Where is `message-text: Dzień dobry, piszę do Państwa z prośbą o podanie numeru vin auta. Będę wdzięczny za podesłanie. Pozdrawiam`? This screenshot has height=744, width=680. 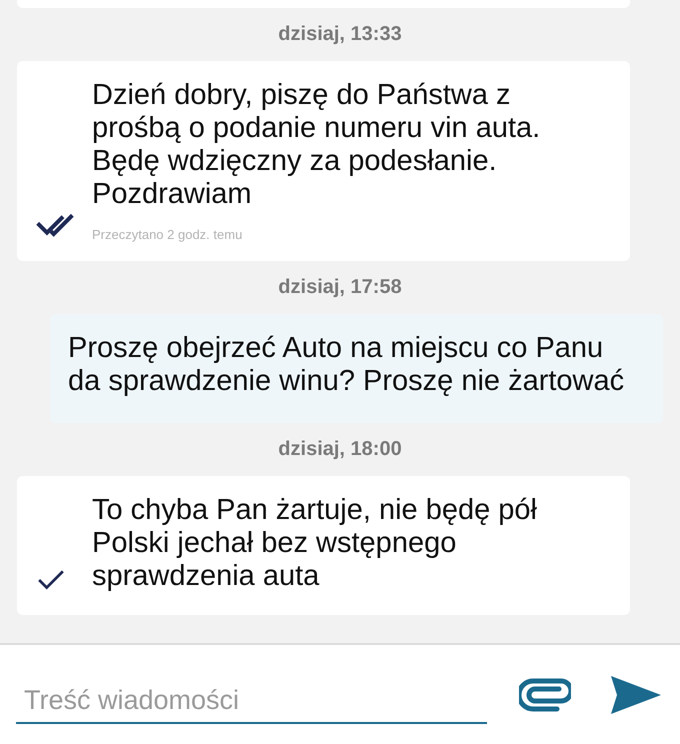 message-text: Dzień dobry, piszę do Państwa z prośbą o podanie numeru vin auta. Będę wdzięczny za podesłanie. Pozdrawiam is located at coordinates (317, 145).